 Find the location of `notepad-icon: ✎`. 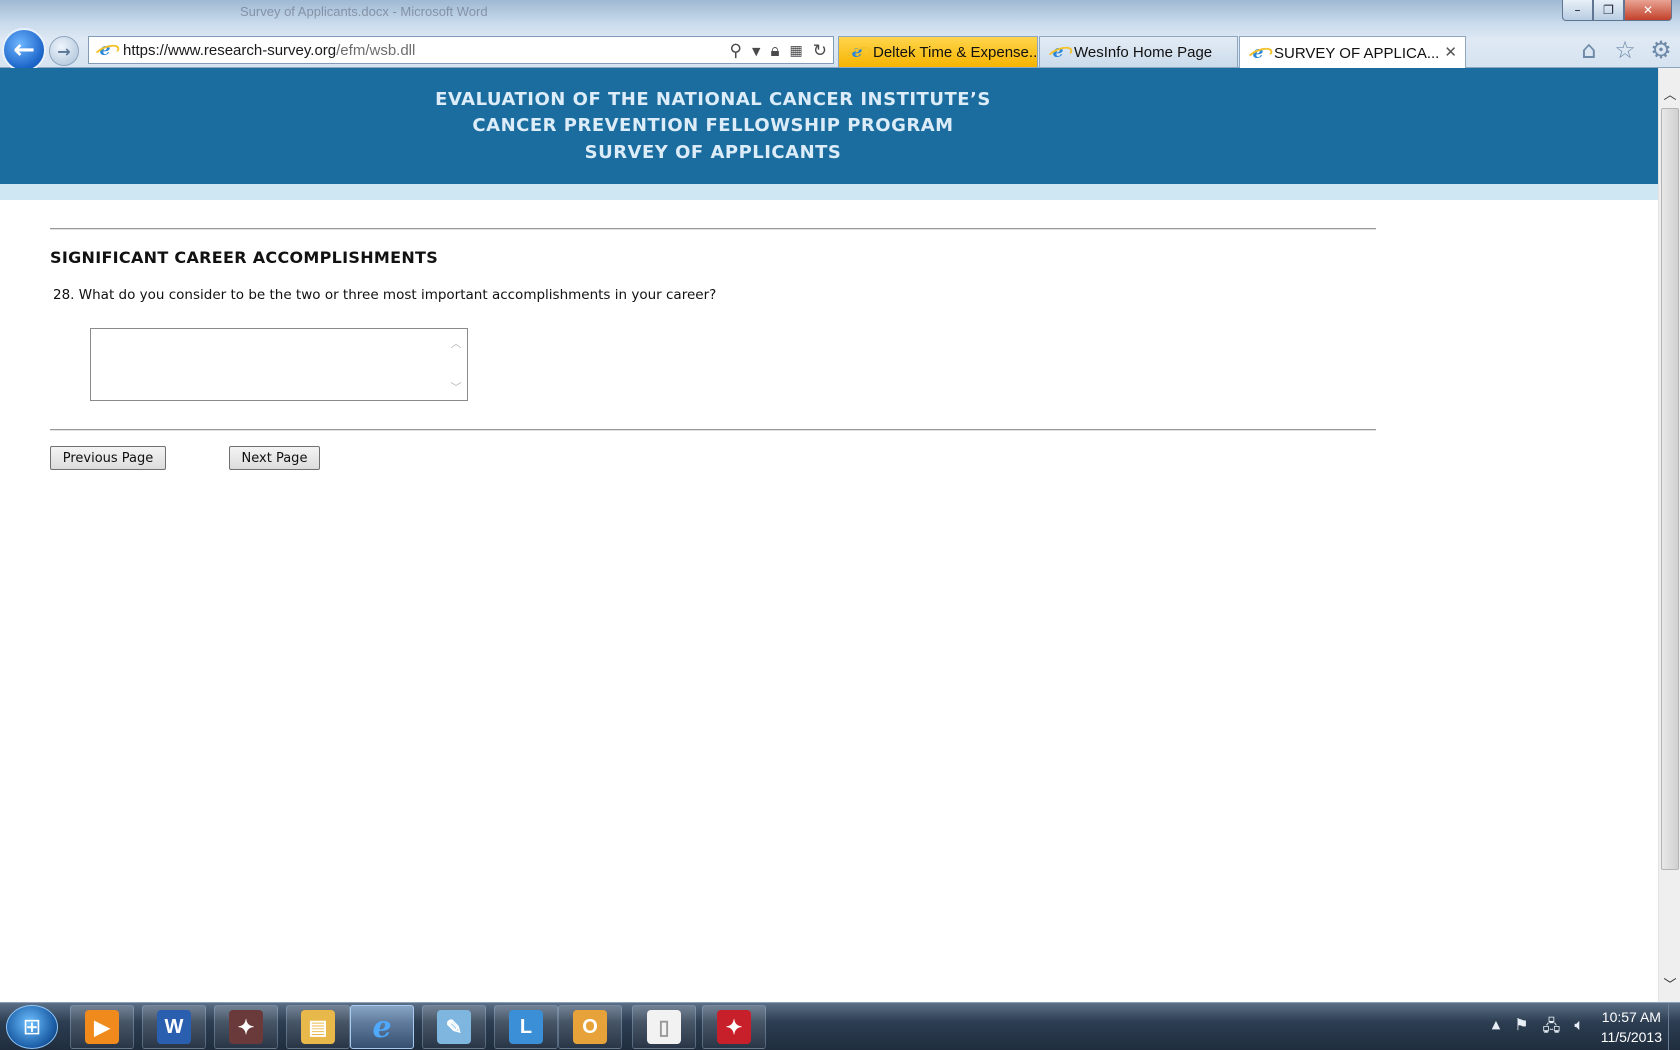

notepad-icon: ✎ is located at coordinates (454, 1027).